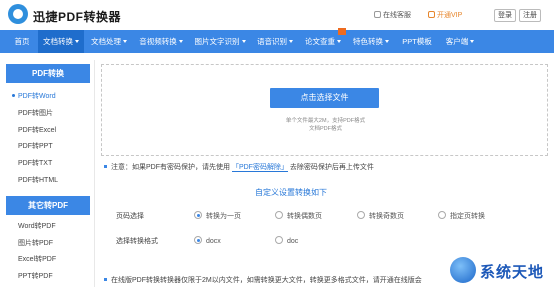  Describe the element at coordinates (48, 205) in the screenshot. I see `sidebar-section-to-pdf: 其它转PDF` at that location.